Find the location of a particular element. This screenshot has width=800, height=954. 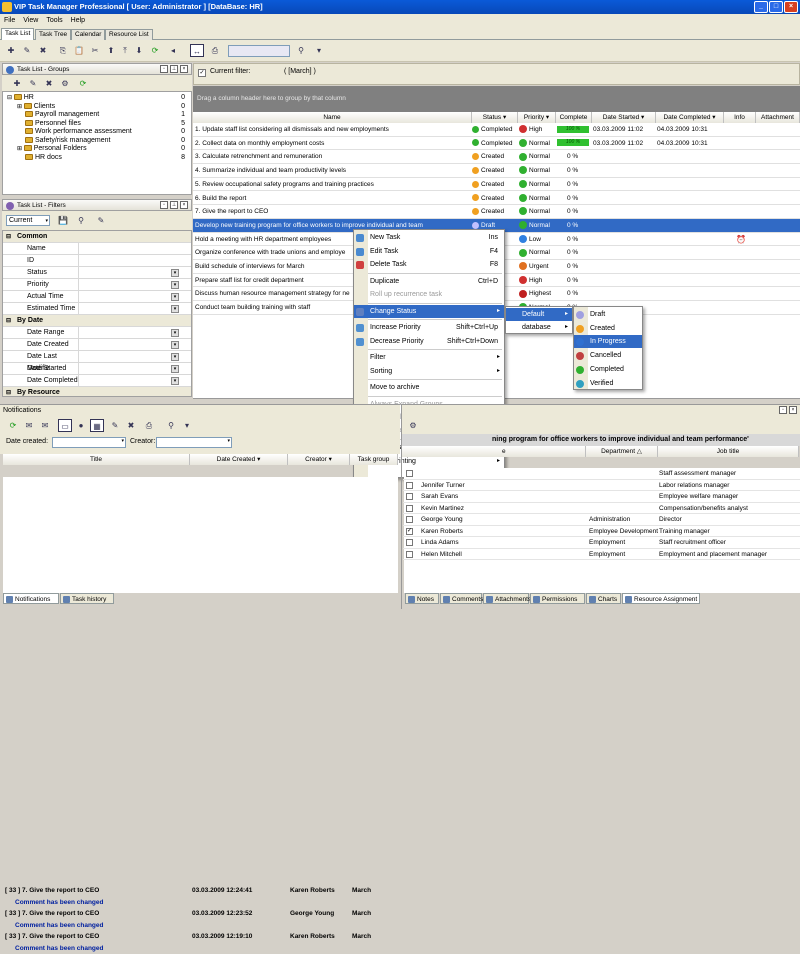

refresh-icon: ⟳ is located at coordinates (155, 50).